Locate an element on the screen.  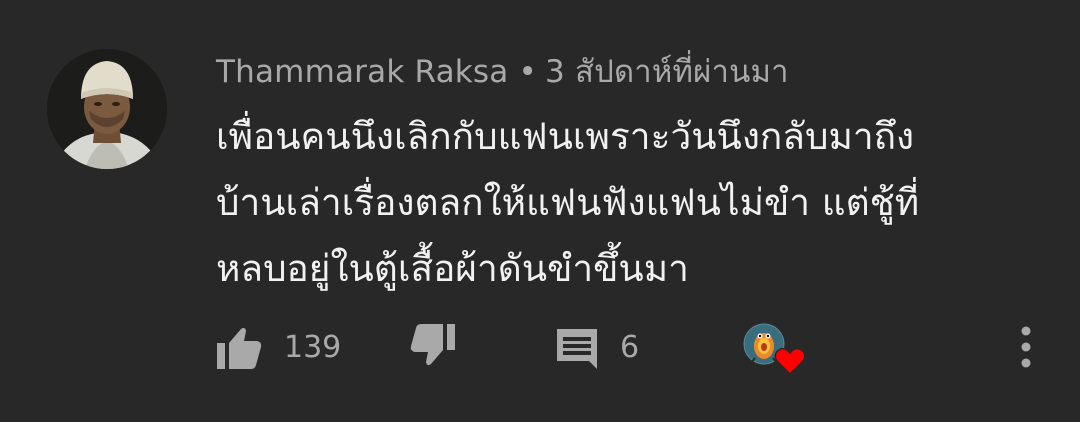
comment-header: Thammarak Raksa • 3 สัปดาห์ที่ผ่านมา is located at coordinates (502, 71).